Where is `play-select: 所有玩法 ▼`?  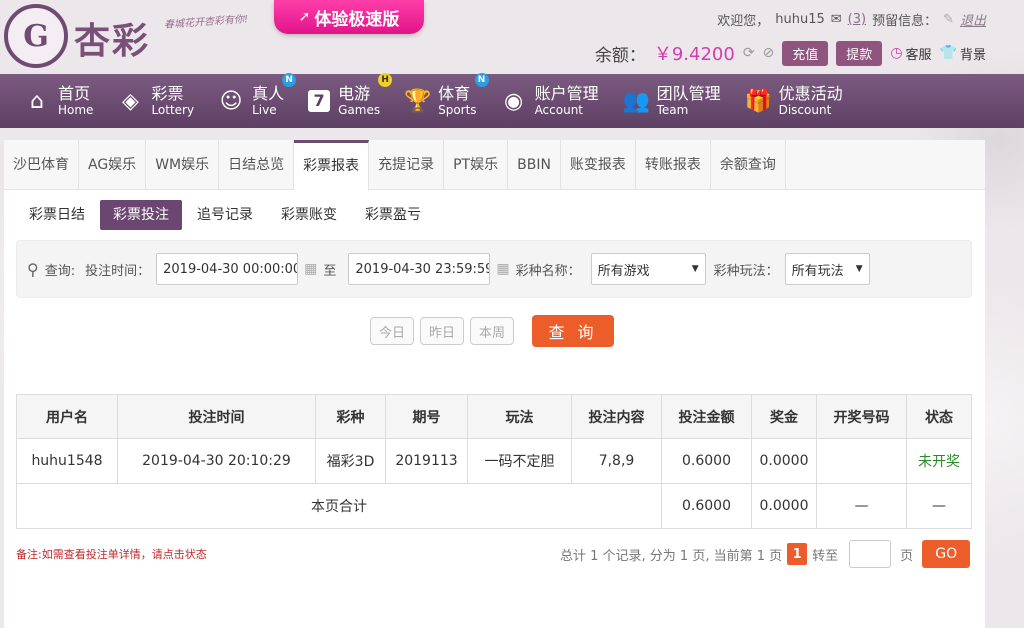 play-select: 所有玩法 ▼ is located at coordinates (827, 269).